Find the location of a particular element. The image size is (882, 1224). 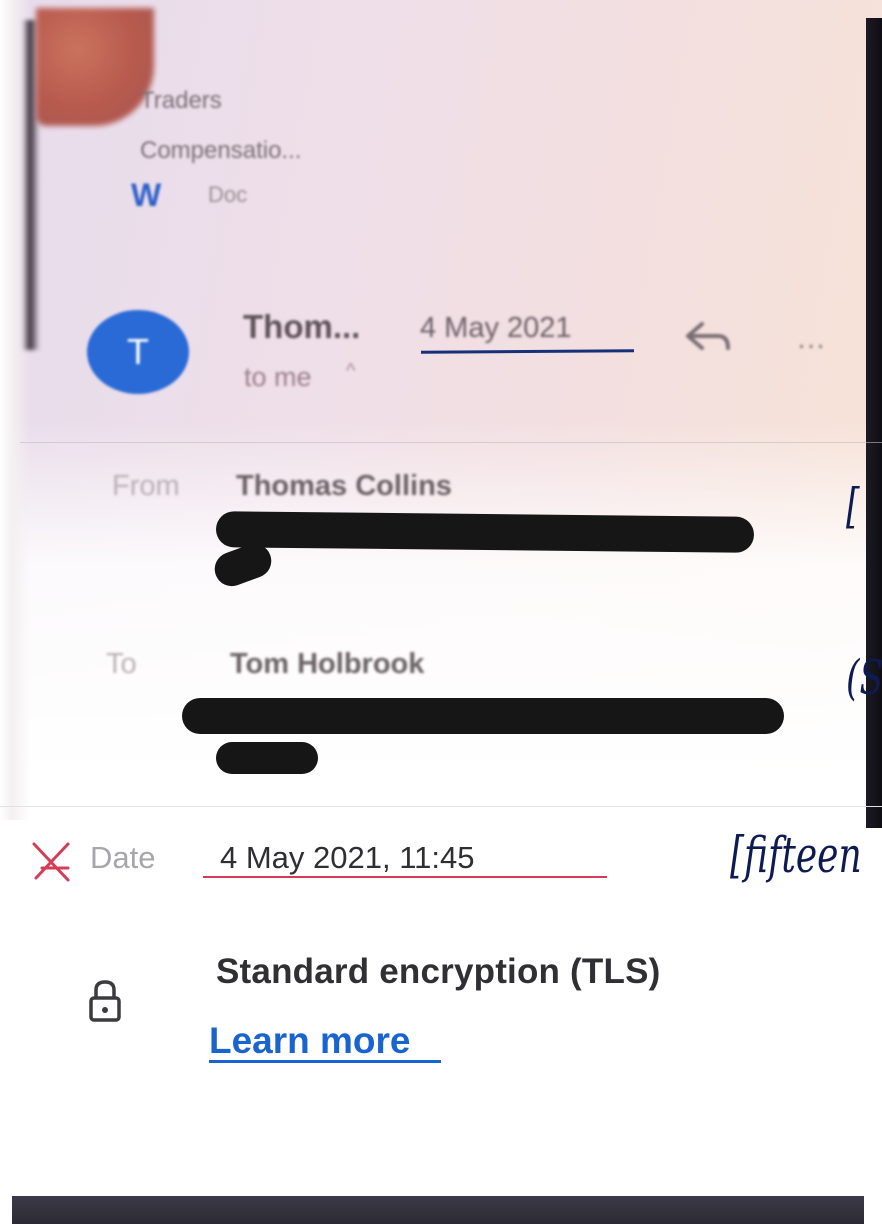

header-divider is located at coordinates (451, 442).